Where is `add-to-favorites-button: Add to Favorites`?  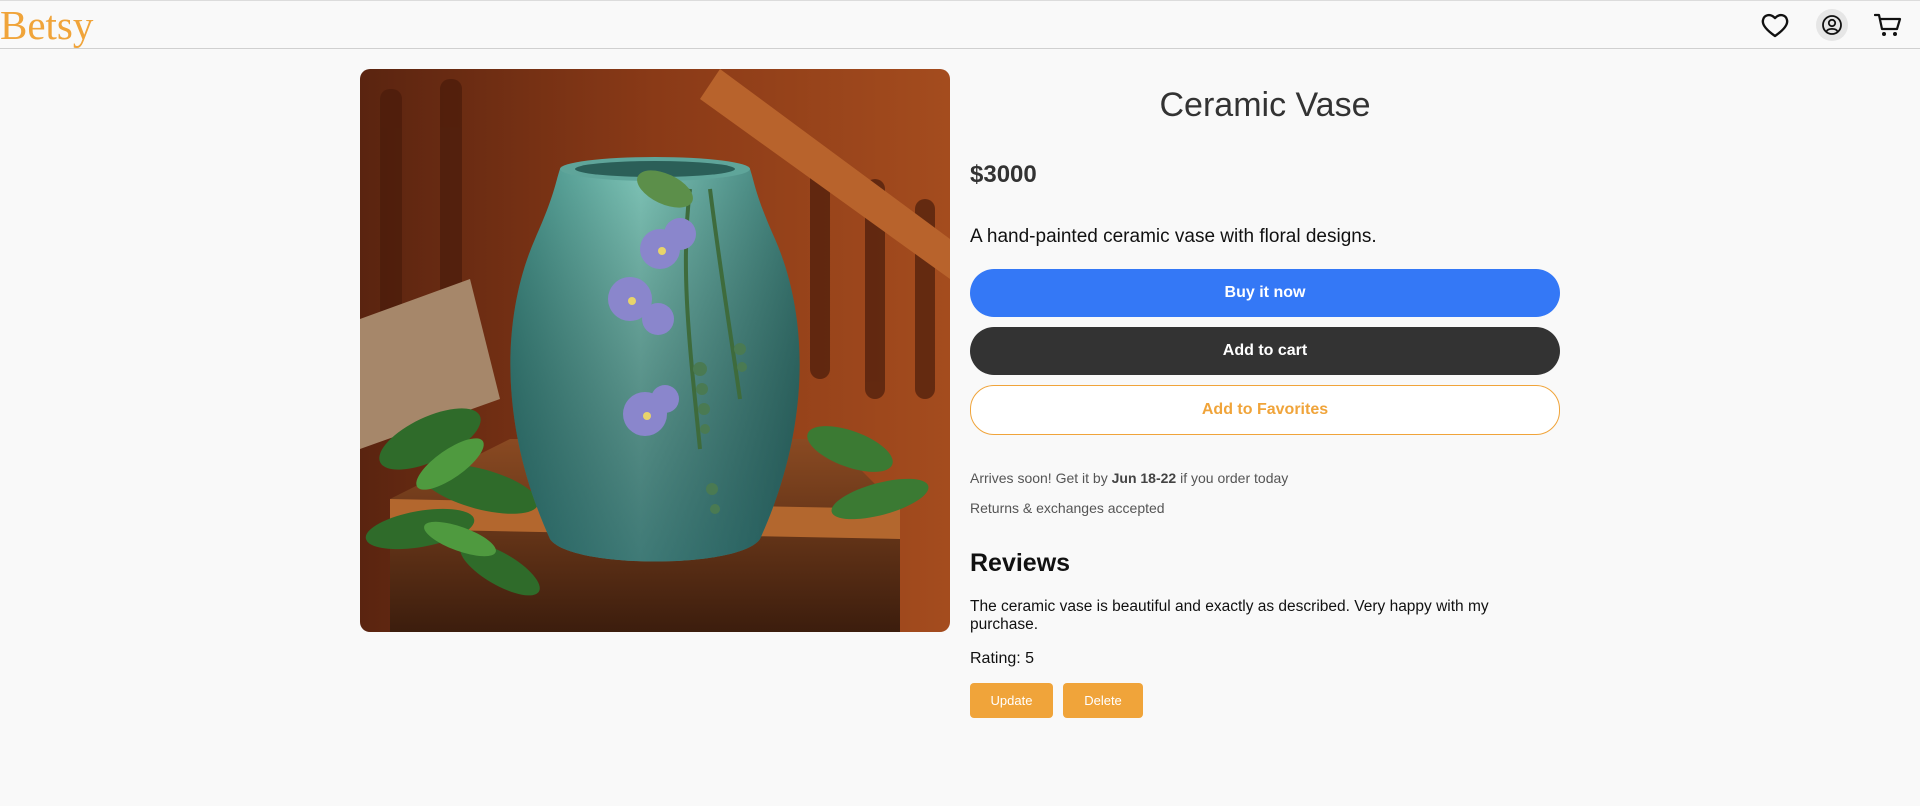
add-to-favorites-button: Add to Favorites is located at coordinates (1265, 410).